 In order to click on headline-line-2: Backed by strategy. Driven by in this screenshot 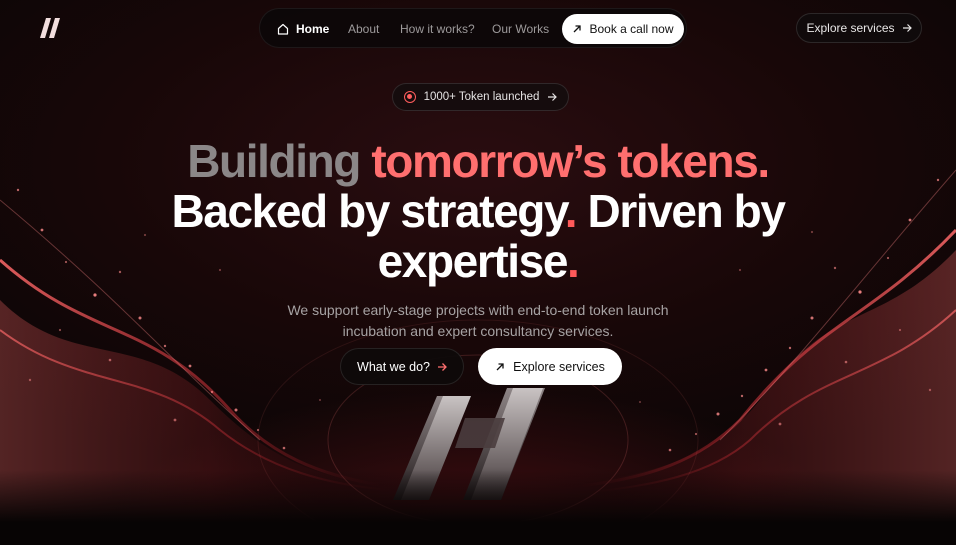, I will do `click(478, 211)`.